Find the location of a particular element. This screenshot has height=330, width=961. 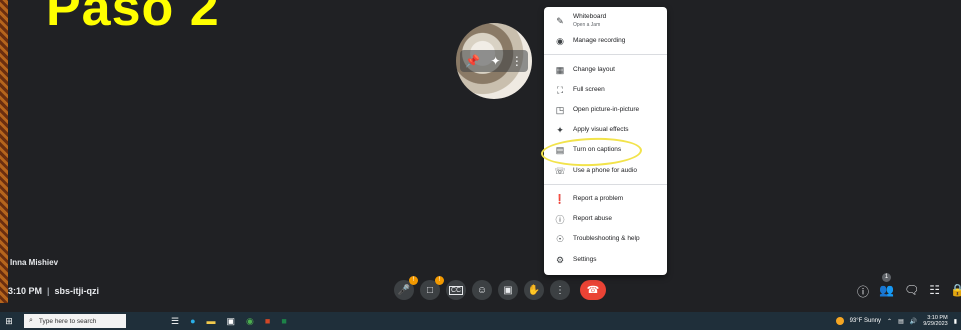

meeting-code: sbs-itji-qzi is located at coordinates (77, 291).